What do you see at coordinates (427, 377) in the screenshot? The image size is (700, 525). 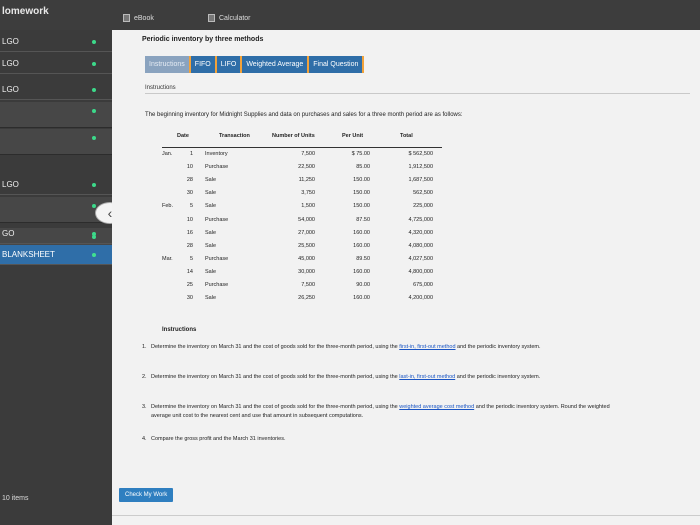 I see `method-link: last-in, first-out method` at bounding box center [427, 377].